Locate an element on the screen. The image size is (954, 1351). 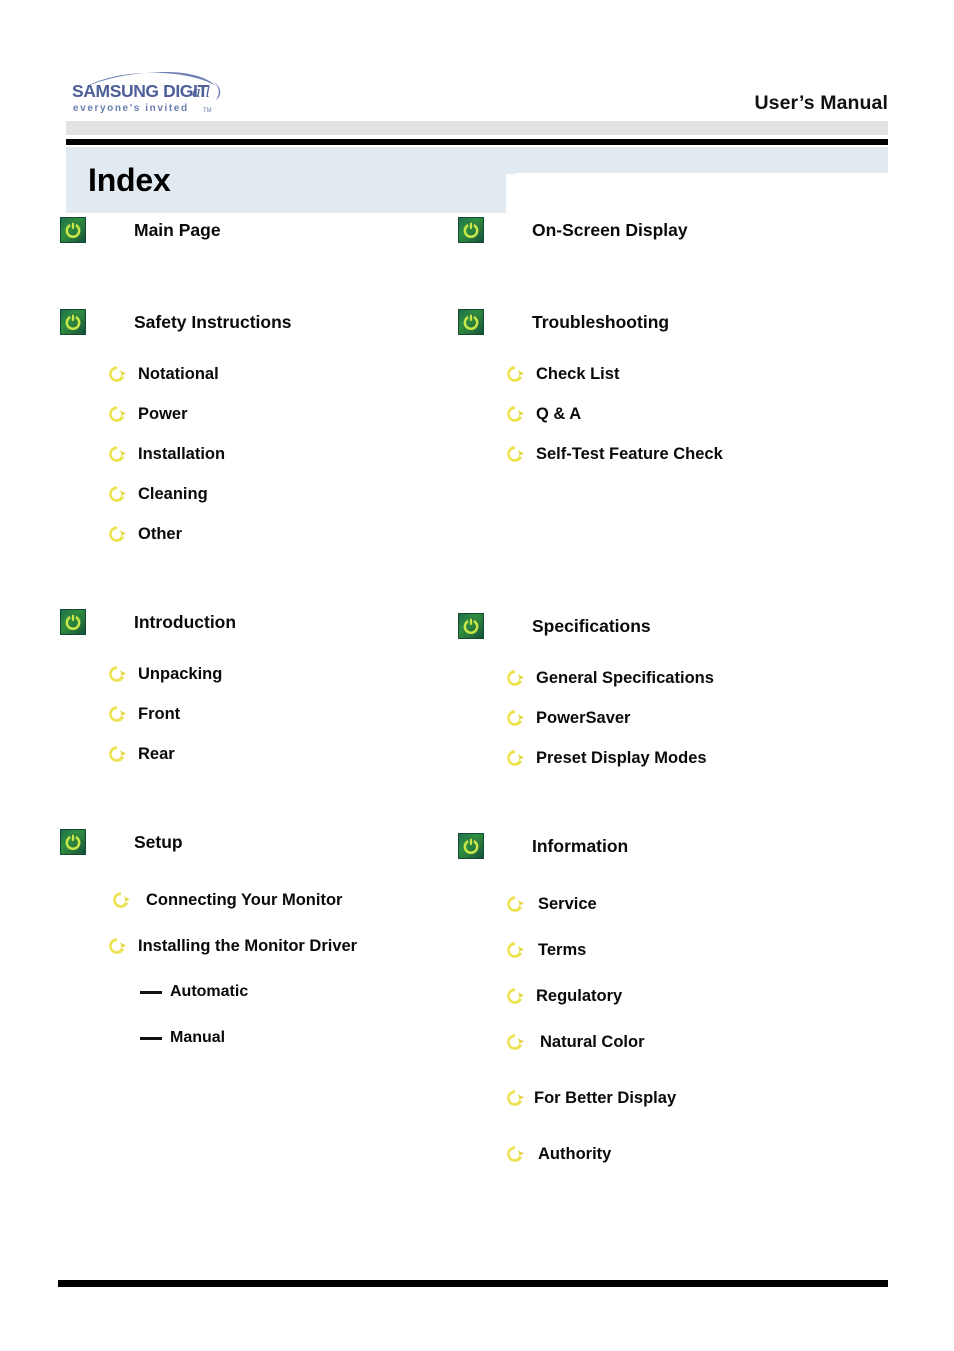
index-link-troubleshooting: Troubleshooting is located at coordinates (668, 322).